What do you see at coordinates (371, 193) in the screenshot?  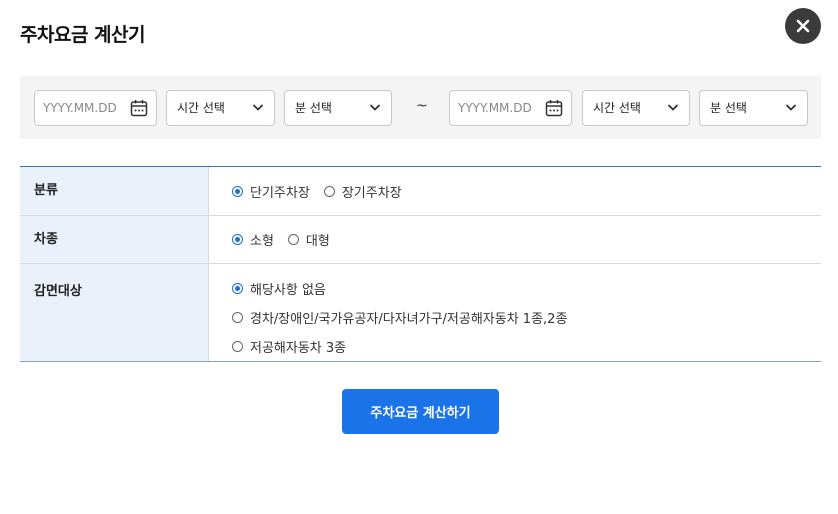 I see `radio-label: 장기주차장` at bounding box center [371, 193].